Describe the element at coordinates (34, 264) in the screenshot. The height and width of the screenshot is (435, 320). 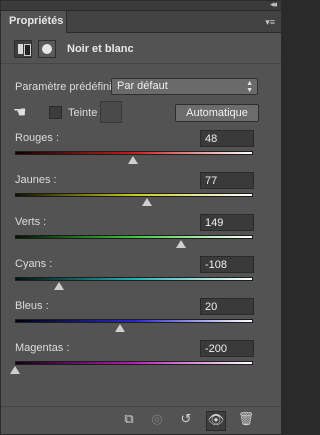
I see `slider-label: Cyans :` at that location.